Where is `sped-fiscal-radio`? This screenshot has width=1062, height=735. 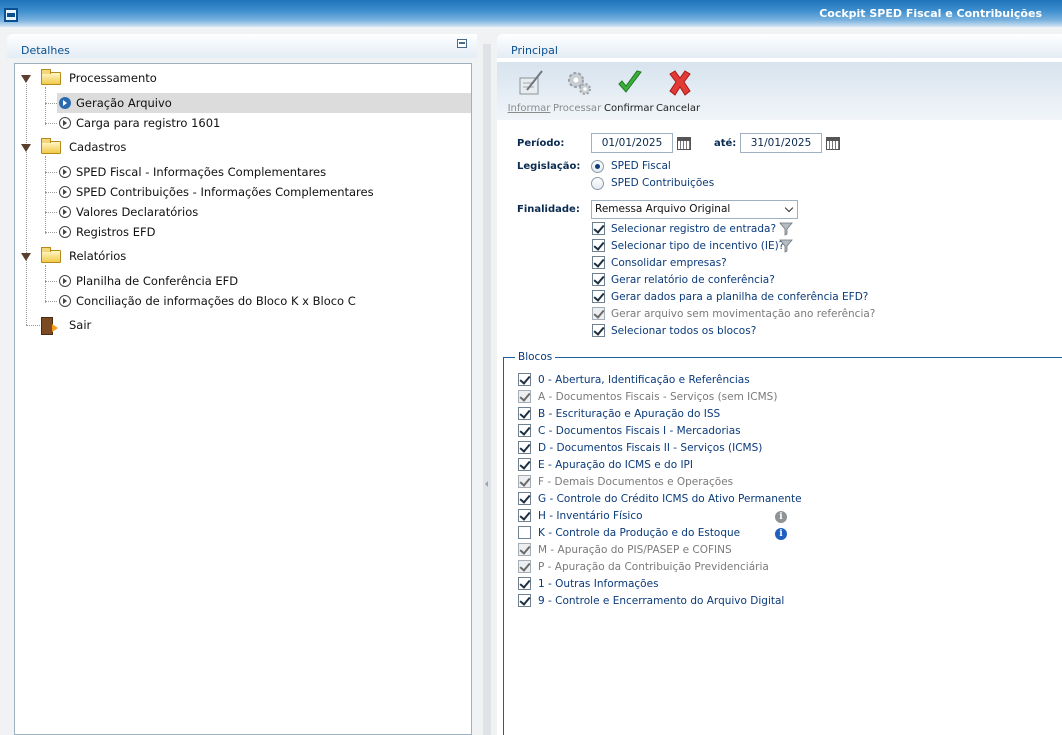
sped-fiscal-radio is located at coordinates (597, 166).